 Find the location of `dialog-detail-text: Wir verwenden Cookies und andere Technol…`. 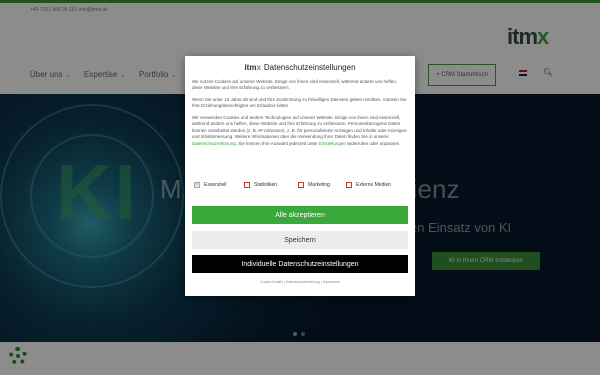

dialog-detail-text: Wir verwenden Cookies und andere Technol… is located at coordinates (300, 130).